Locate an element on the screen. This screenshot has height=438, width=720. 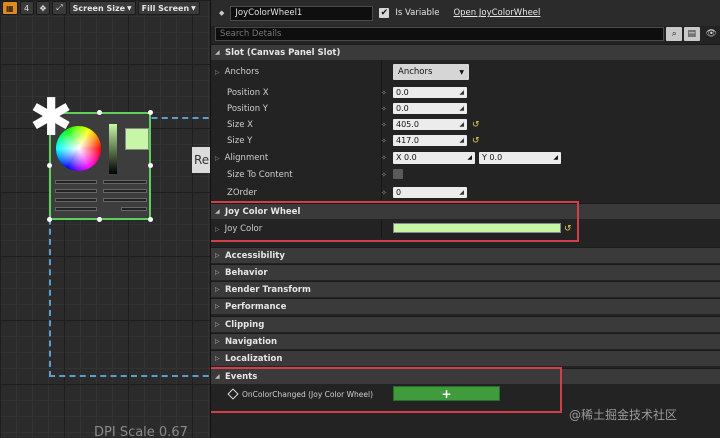
search-button: ⌕ is located at coordinates (674, 34).